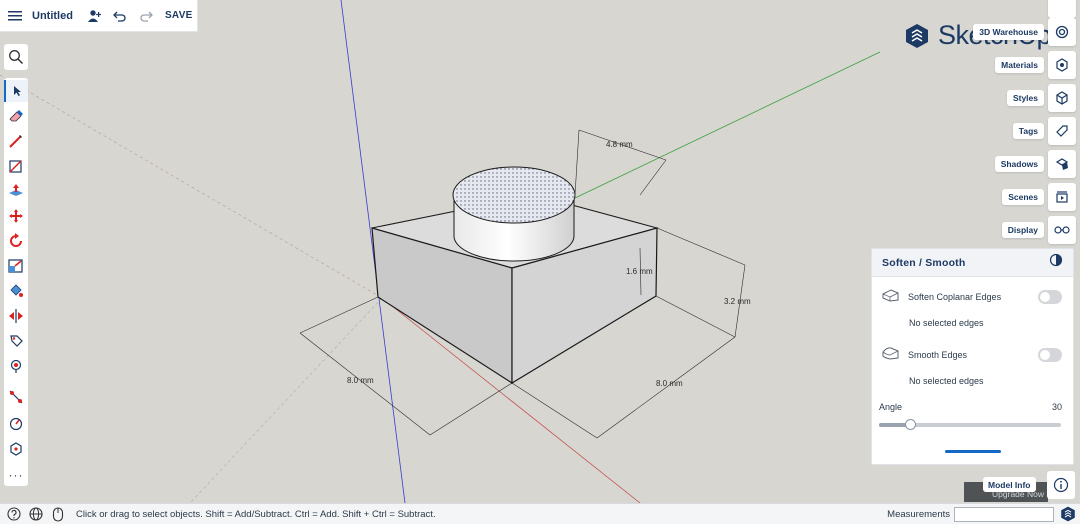  Describe the element at coordinates (619, 144) in the screenshot. I see `dim-cylinder-diameter: 4.8 mm` at that location.